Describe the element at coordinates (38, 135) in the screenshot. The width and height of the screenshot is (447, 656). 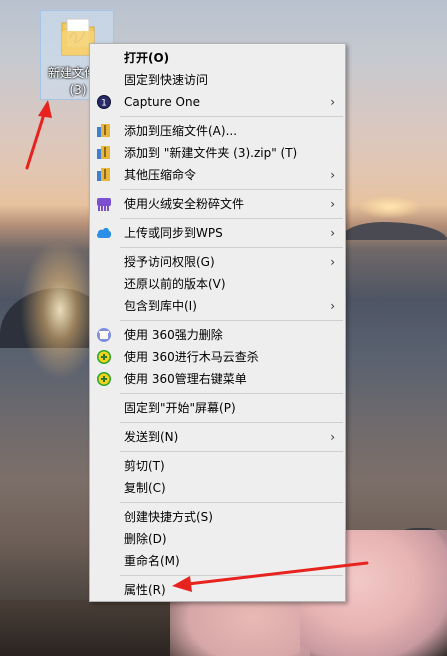
I see `red-arrow-up` at that location.